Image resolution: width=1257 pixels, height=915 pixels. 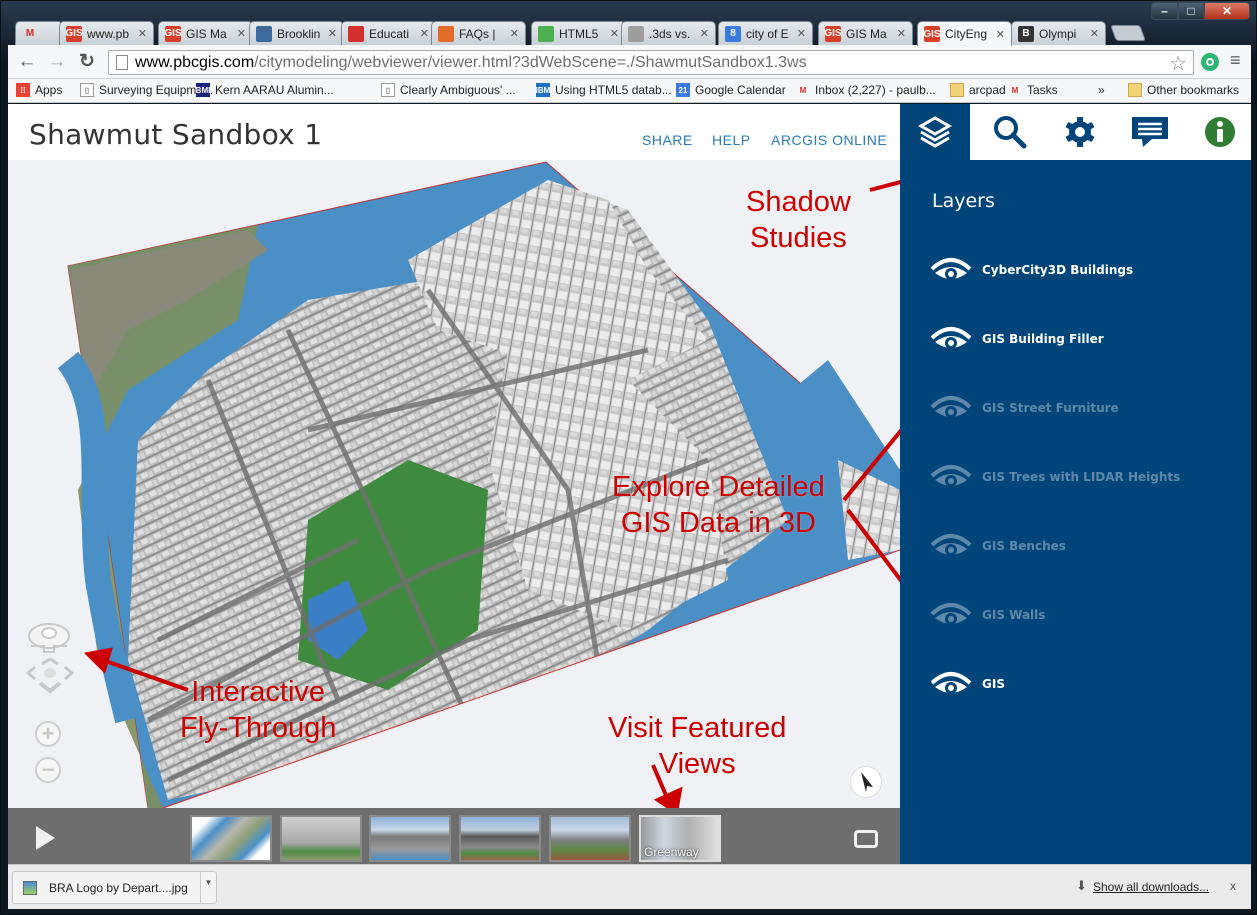 I want to click on tab-11: B Olympi ✕, so click(x=1058, y=33).